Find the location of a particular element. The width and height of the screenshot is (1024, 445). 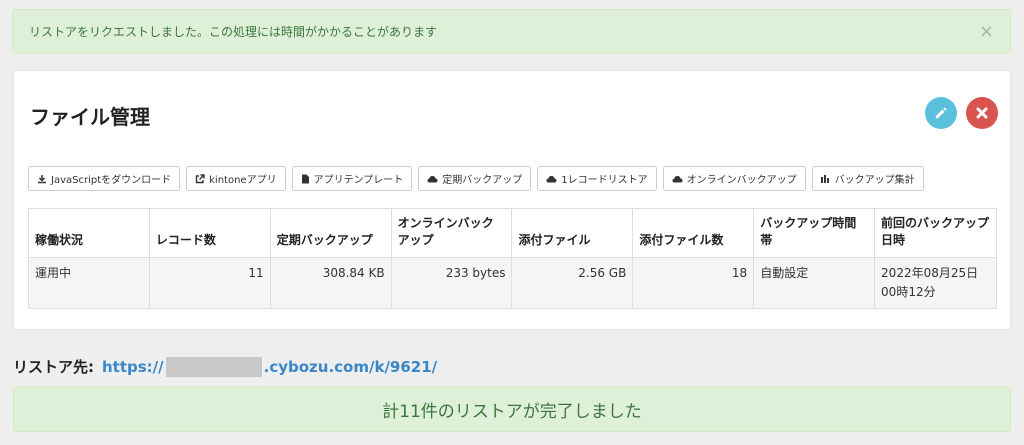

online-backup-button: オンラインバックアップ is located at coordinates (734, 178).